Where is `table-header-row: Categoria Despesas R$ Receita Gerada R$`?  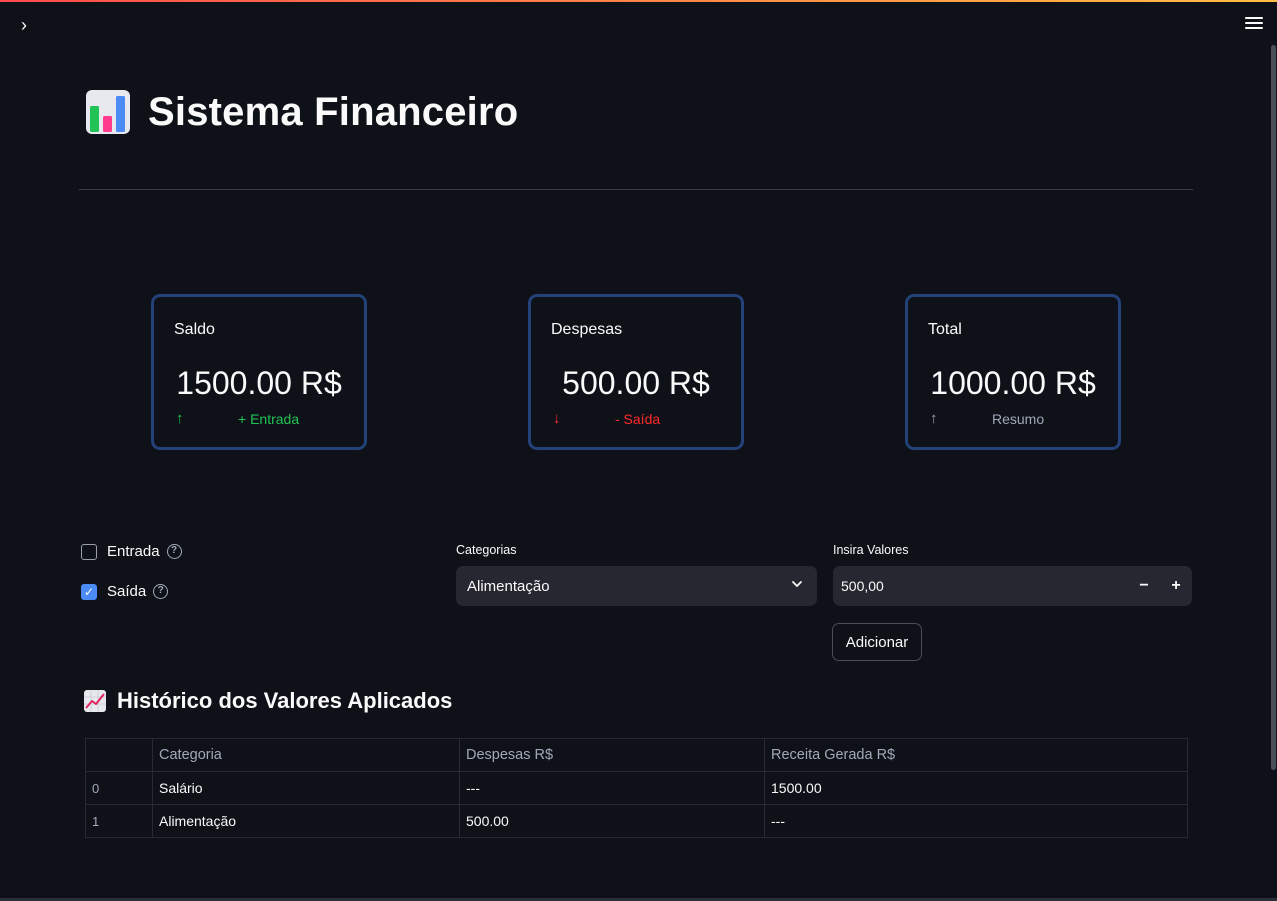
table-header-row: Categoria Despesas R$ Receita Gerada R$ is located at coordinates (636, 755).